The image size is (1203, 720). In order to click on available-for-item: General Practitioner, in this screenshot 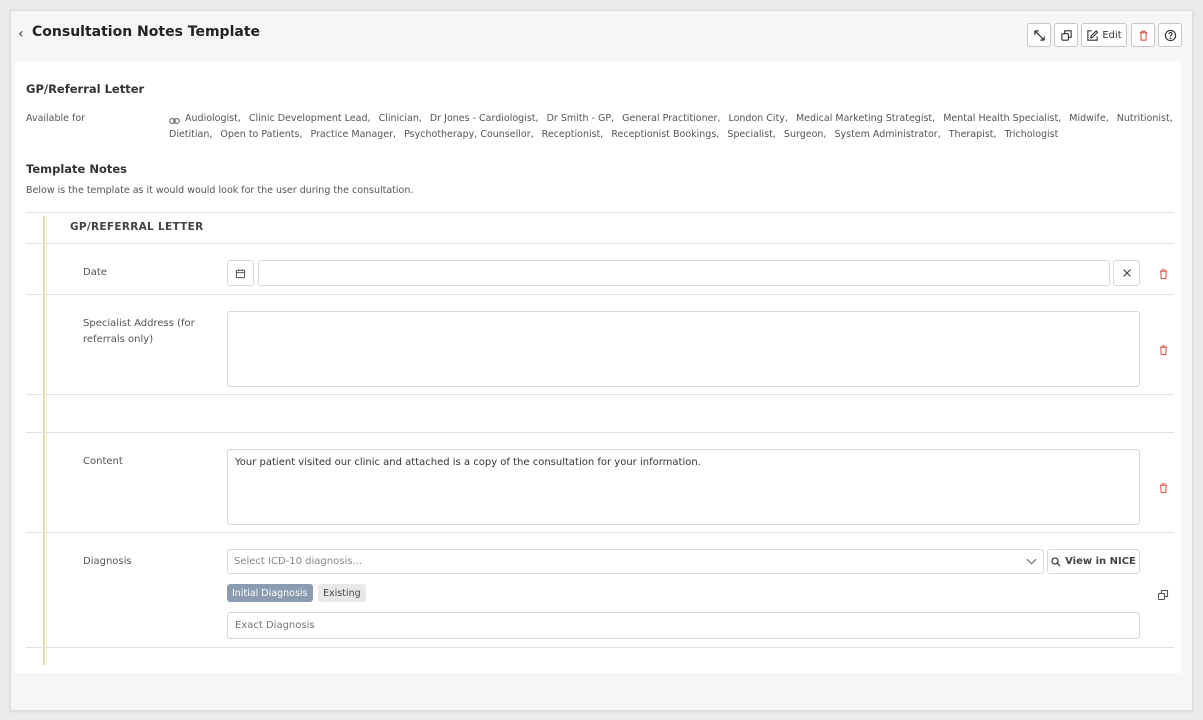, I will do `click(671, 118)`.